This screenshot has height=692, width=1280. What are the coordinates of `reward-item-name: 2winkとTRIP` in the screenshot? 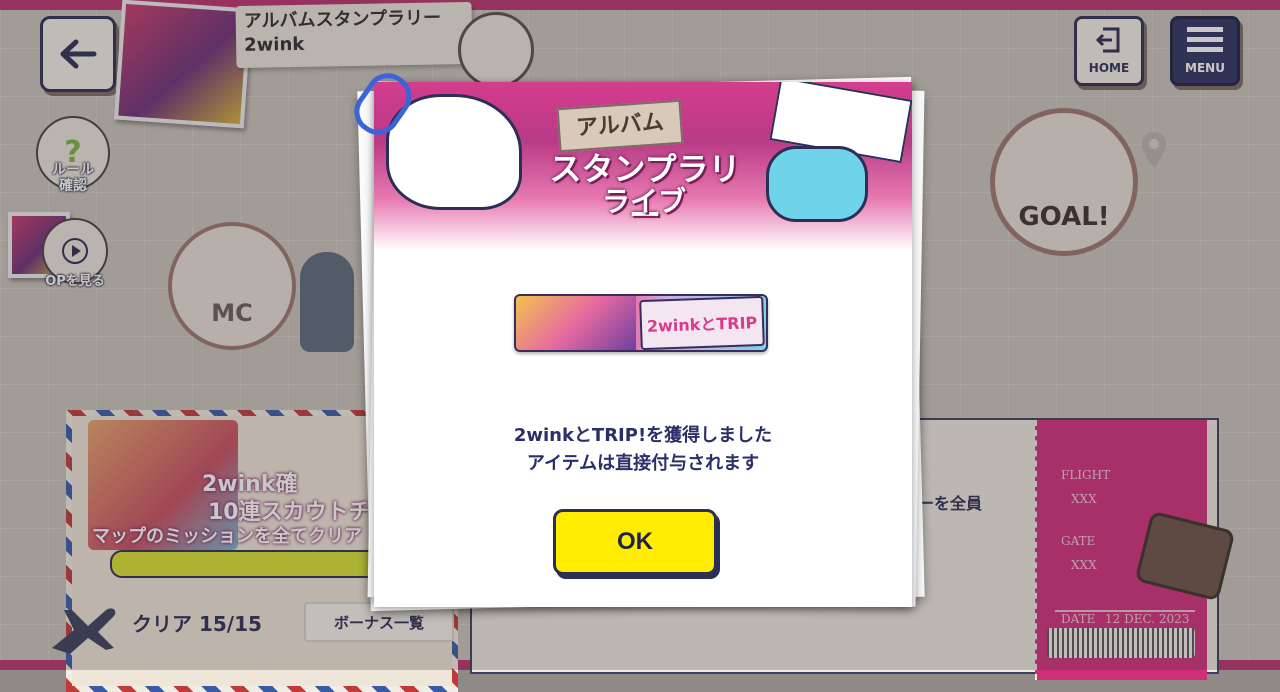 It's located at (702, 323).